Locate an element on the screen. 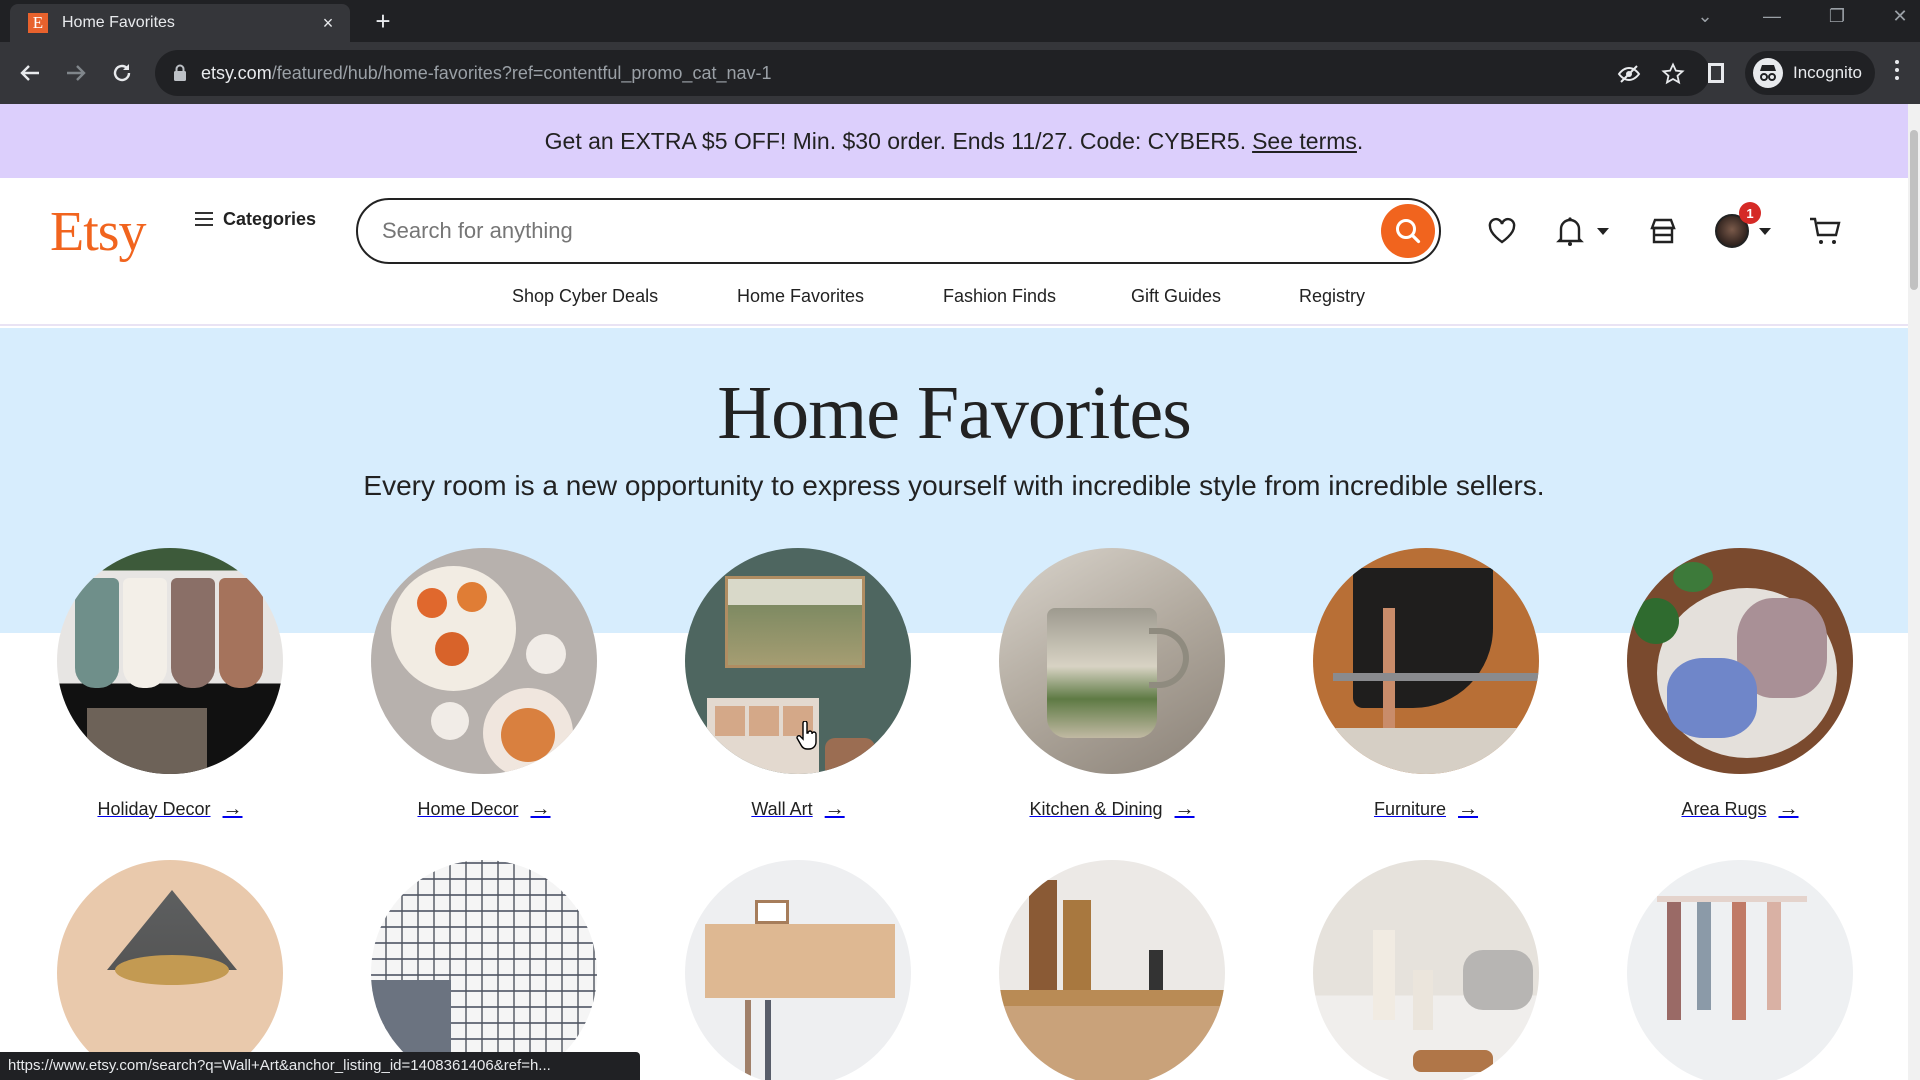 This screenshot has height=1080, width=1920. category-image-area-rugs is located at coordinates (1740, 661).